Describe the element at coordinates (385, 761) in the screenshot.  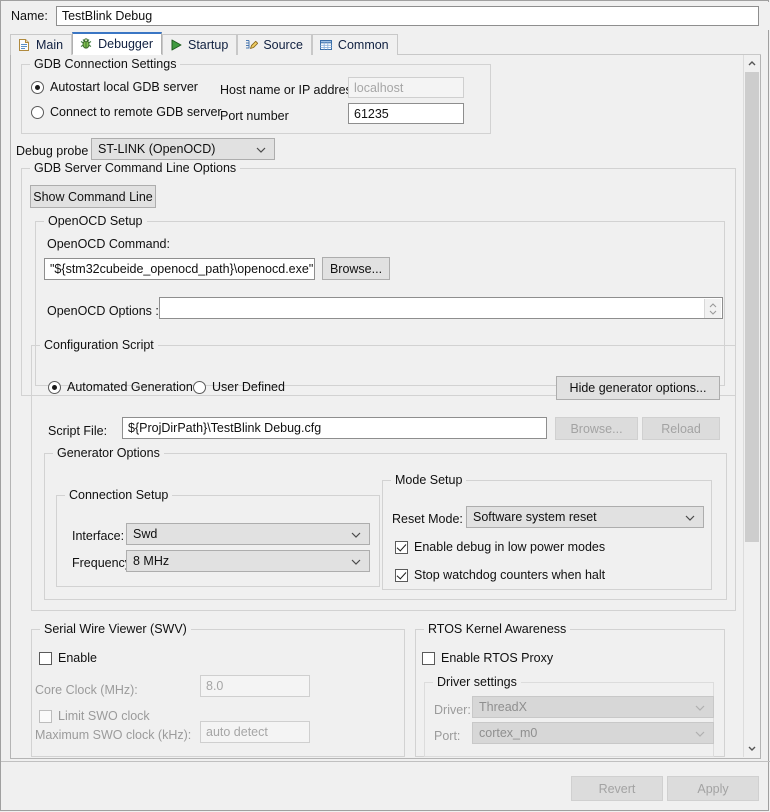
I see `footer-separator` at that location.